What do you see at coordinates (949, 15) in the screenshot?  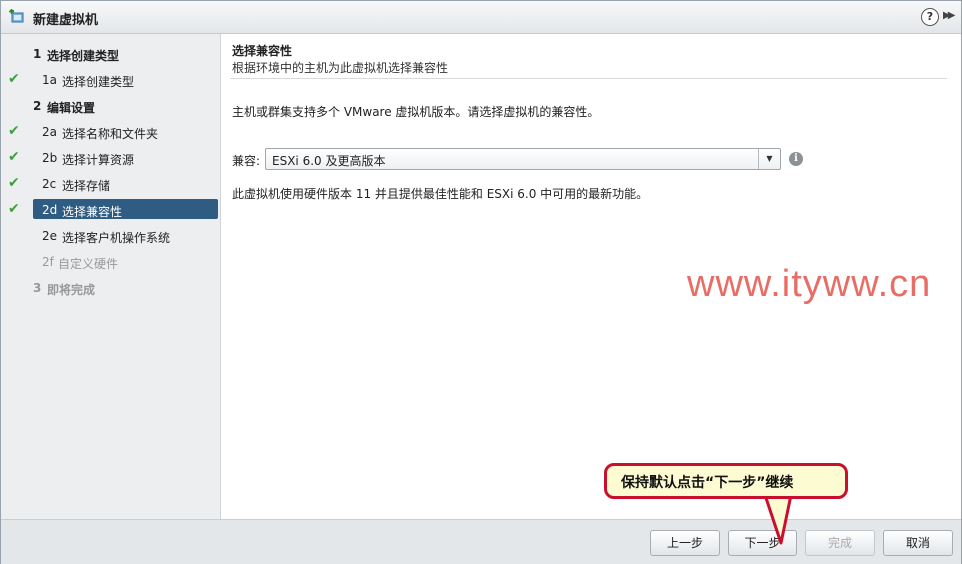 I see `expand-icon: ▶▶` at bounding box center [949, 15].